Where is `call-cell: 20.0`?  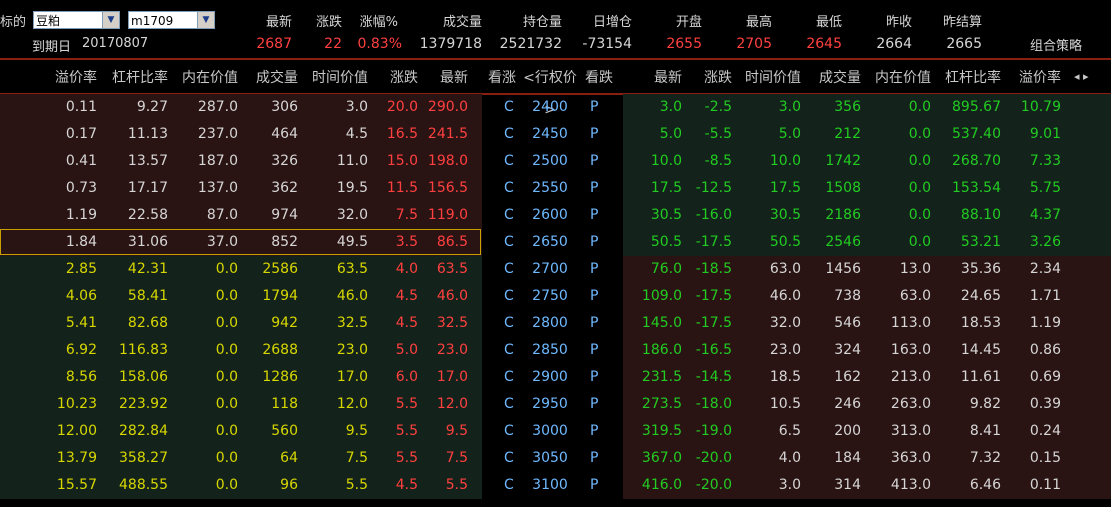
call-cell: 20.0 is located at coordinates (402, 107).